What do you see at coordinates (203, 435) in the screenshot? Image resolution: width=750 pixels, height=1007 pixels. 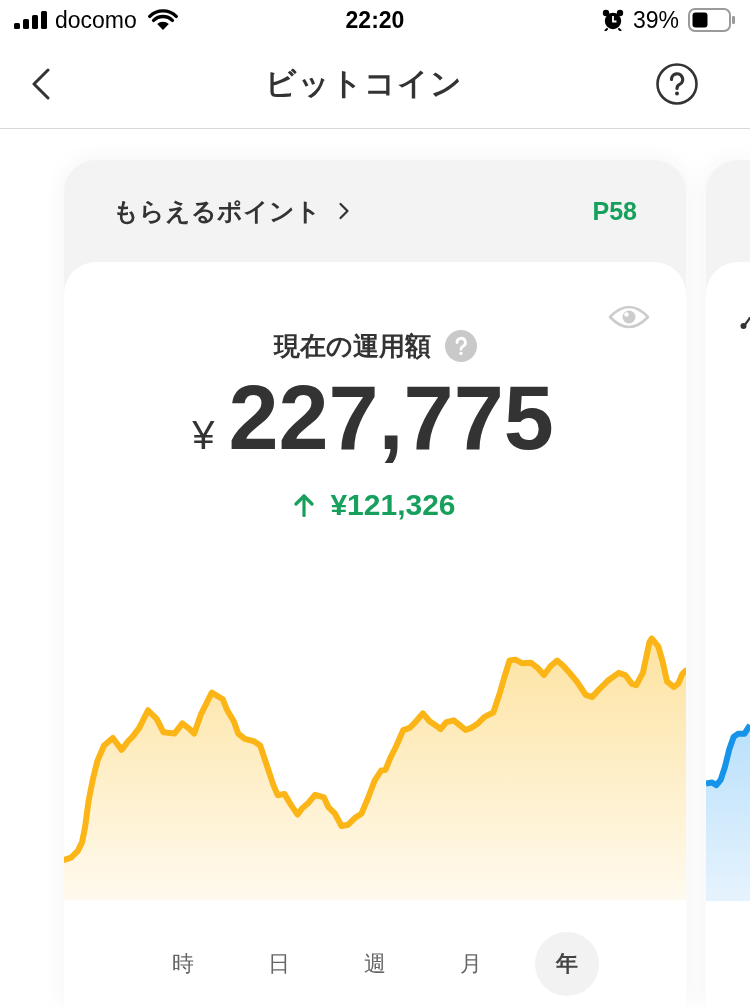 I see `currency-sign: ¥` at bounding box center [203, 435].